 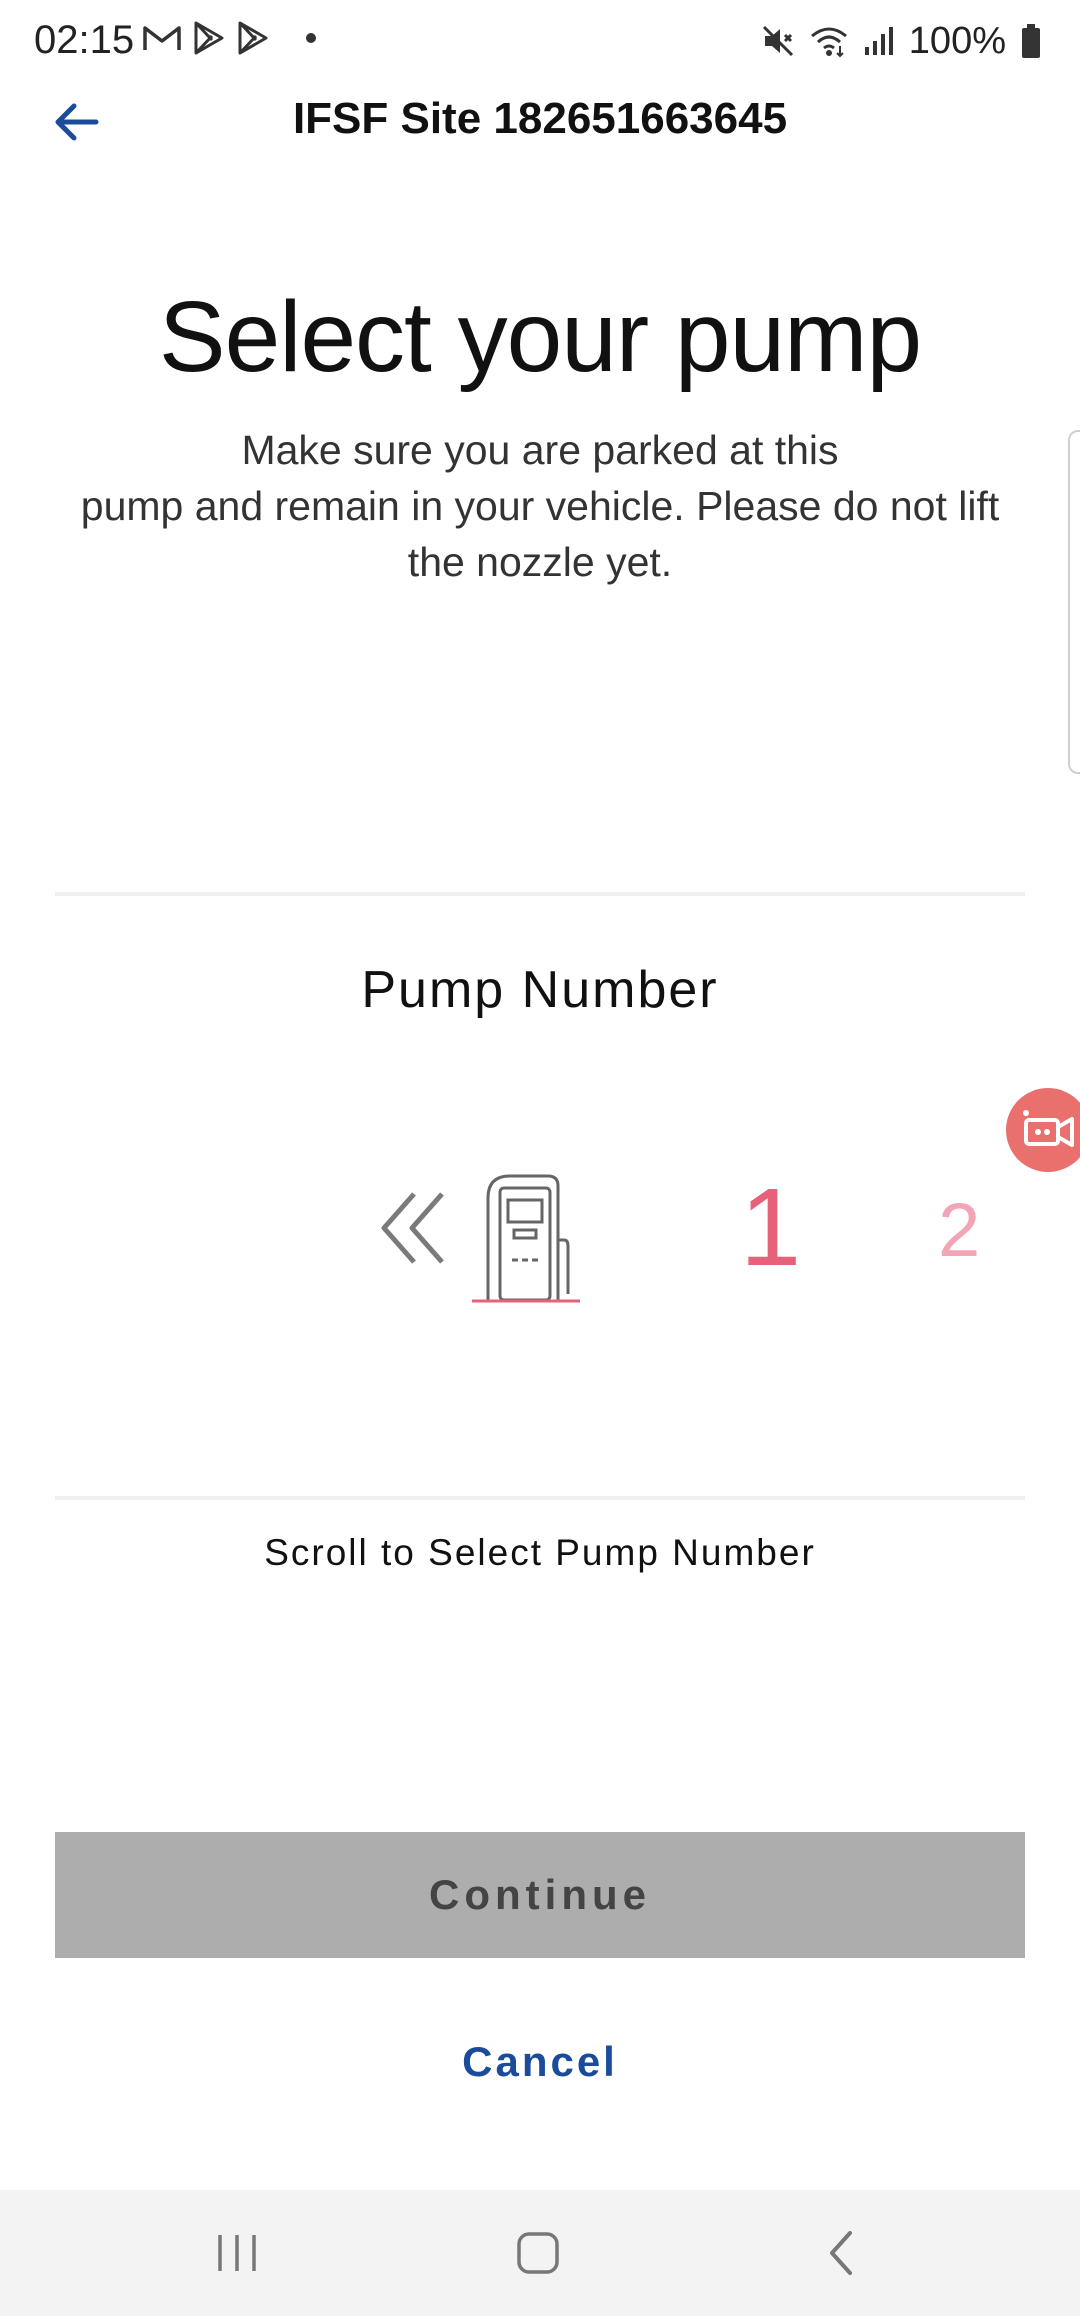 I want to click on fuel-pump-icon, so click(x=526, y=1238).